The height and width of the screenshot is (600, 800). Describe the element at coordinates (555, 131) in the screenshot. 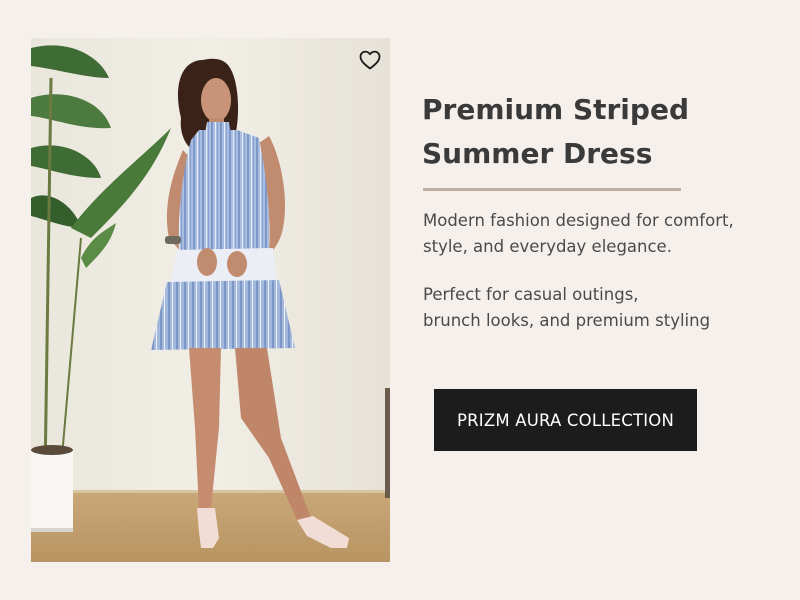

I see `product-title: Premium Striped Summer Dress` at that location.